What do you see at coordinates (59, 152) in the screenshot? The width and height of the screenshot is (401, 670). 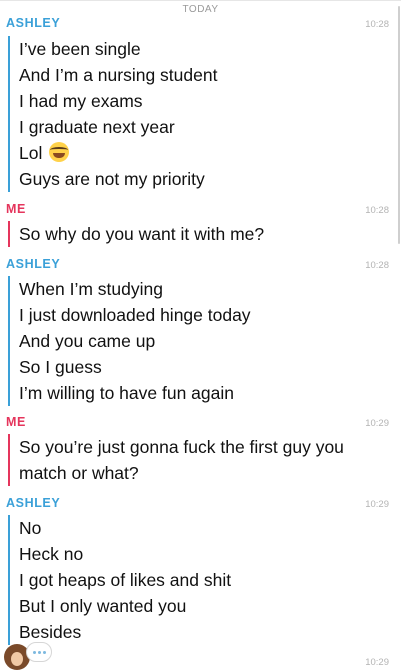 I see `face-with-tears-of-joy-icon` at bounding box center [59, 152].